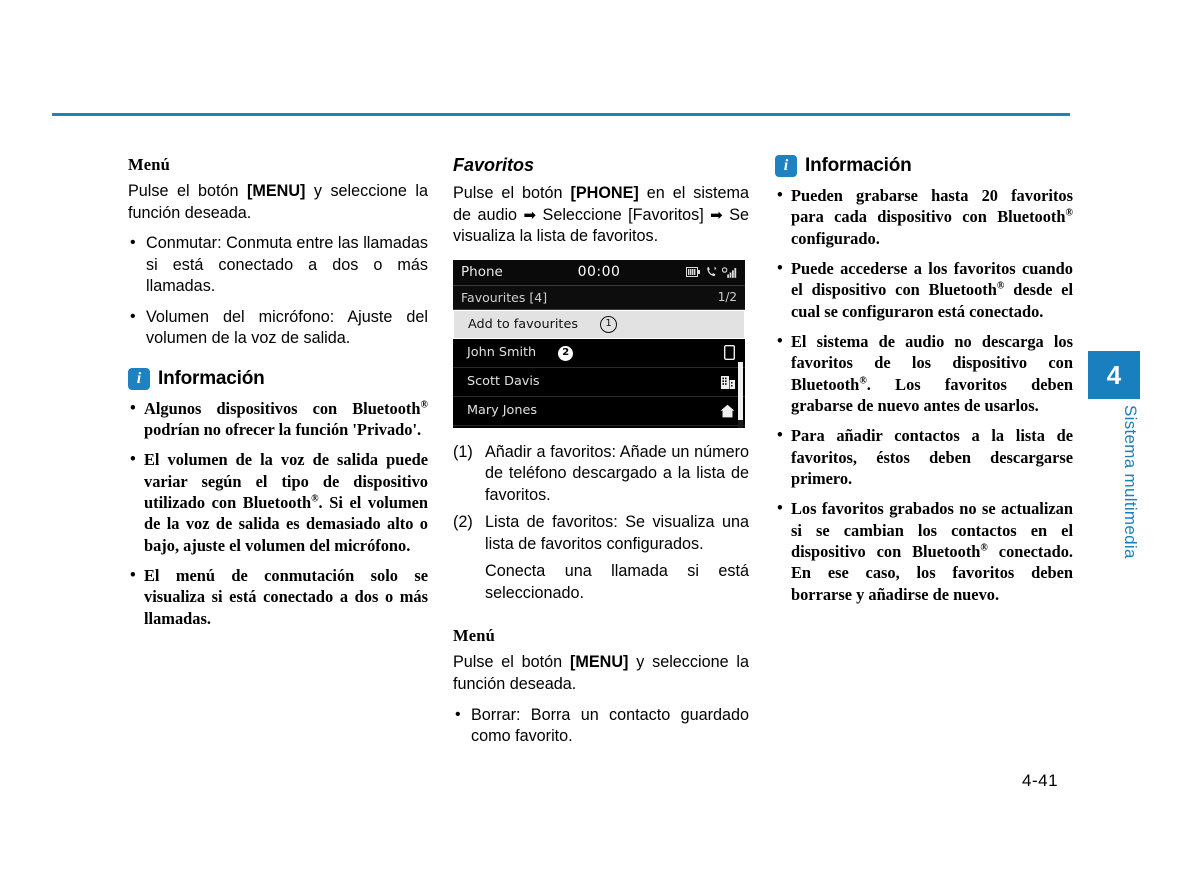 Image resolution: width=1200 pixels, height=875 pixels. Describe the element at coordinates (1114, 375) in the screenshot. I see `chapter-number-tab: 4` at that location.